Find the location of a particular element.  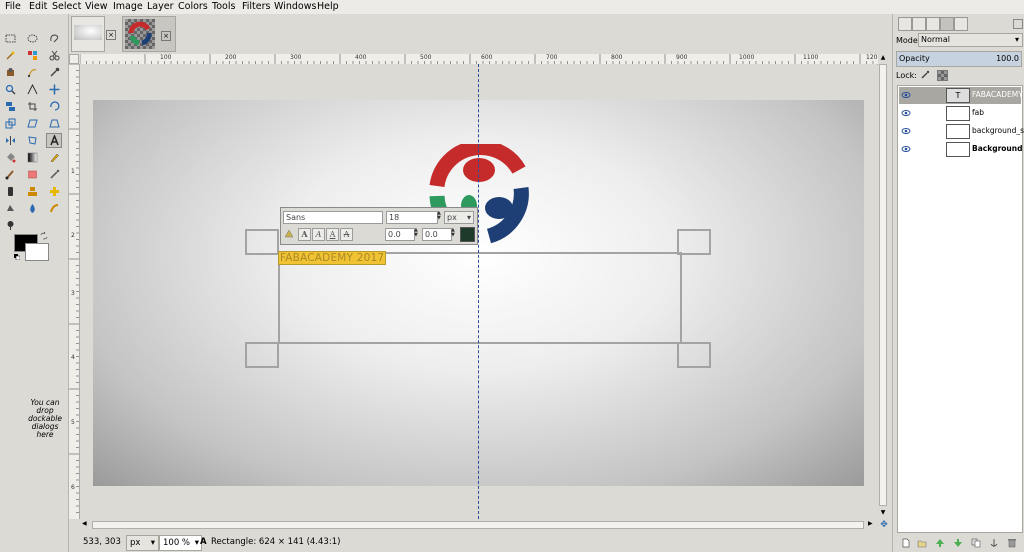

lock-alpha-icon is located at coordinates (942, 75).